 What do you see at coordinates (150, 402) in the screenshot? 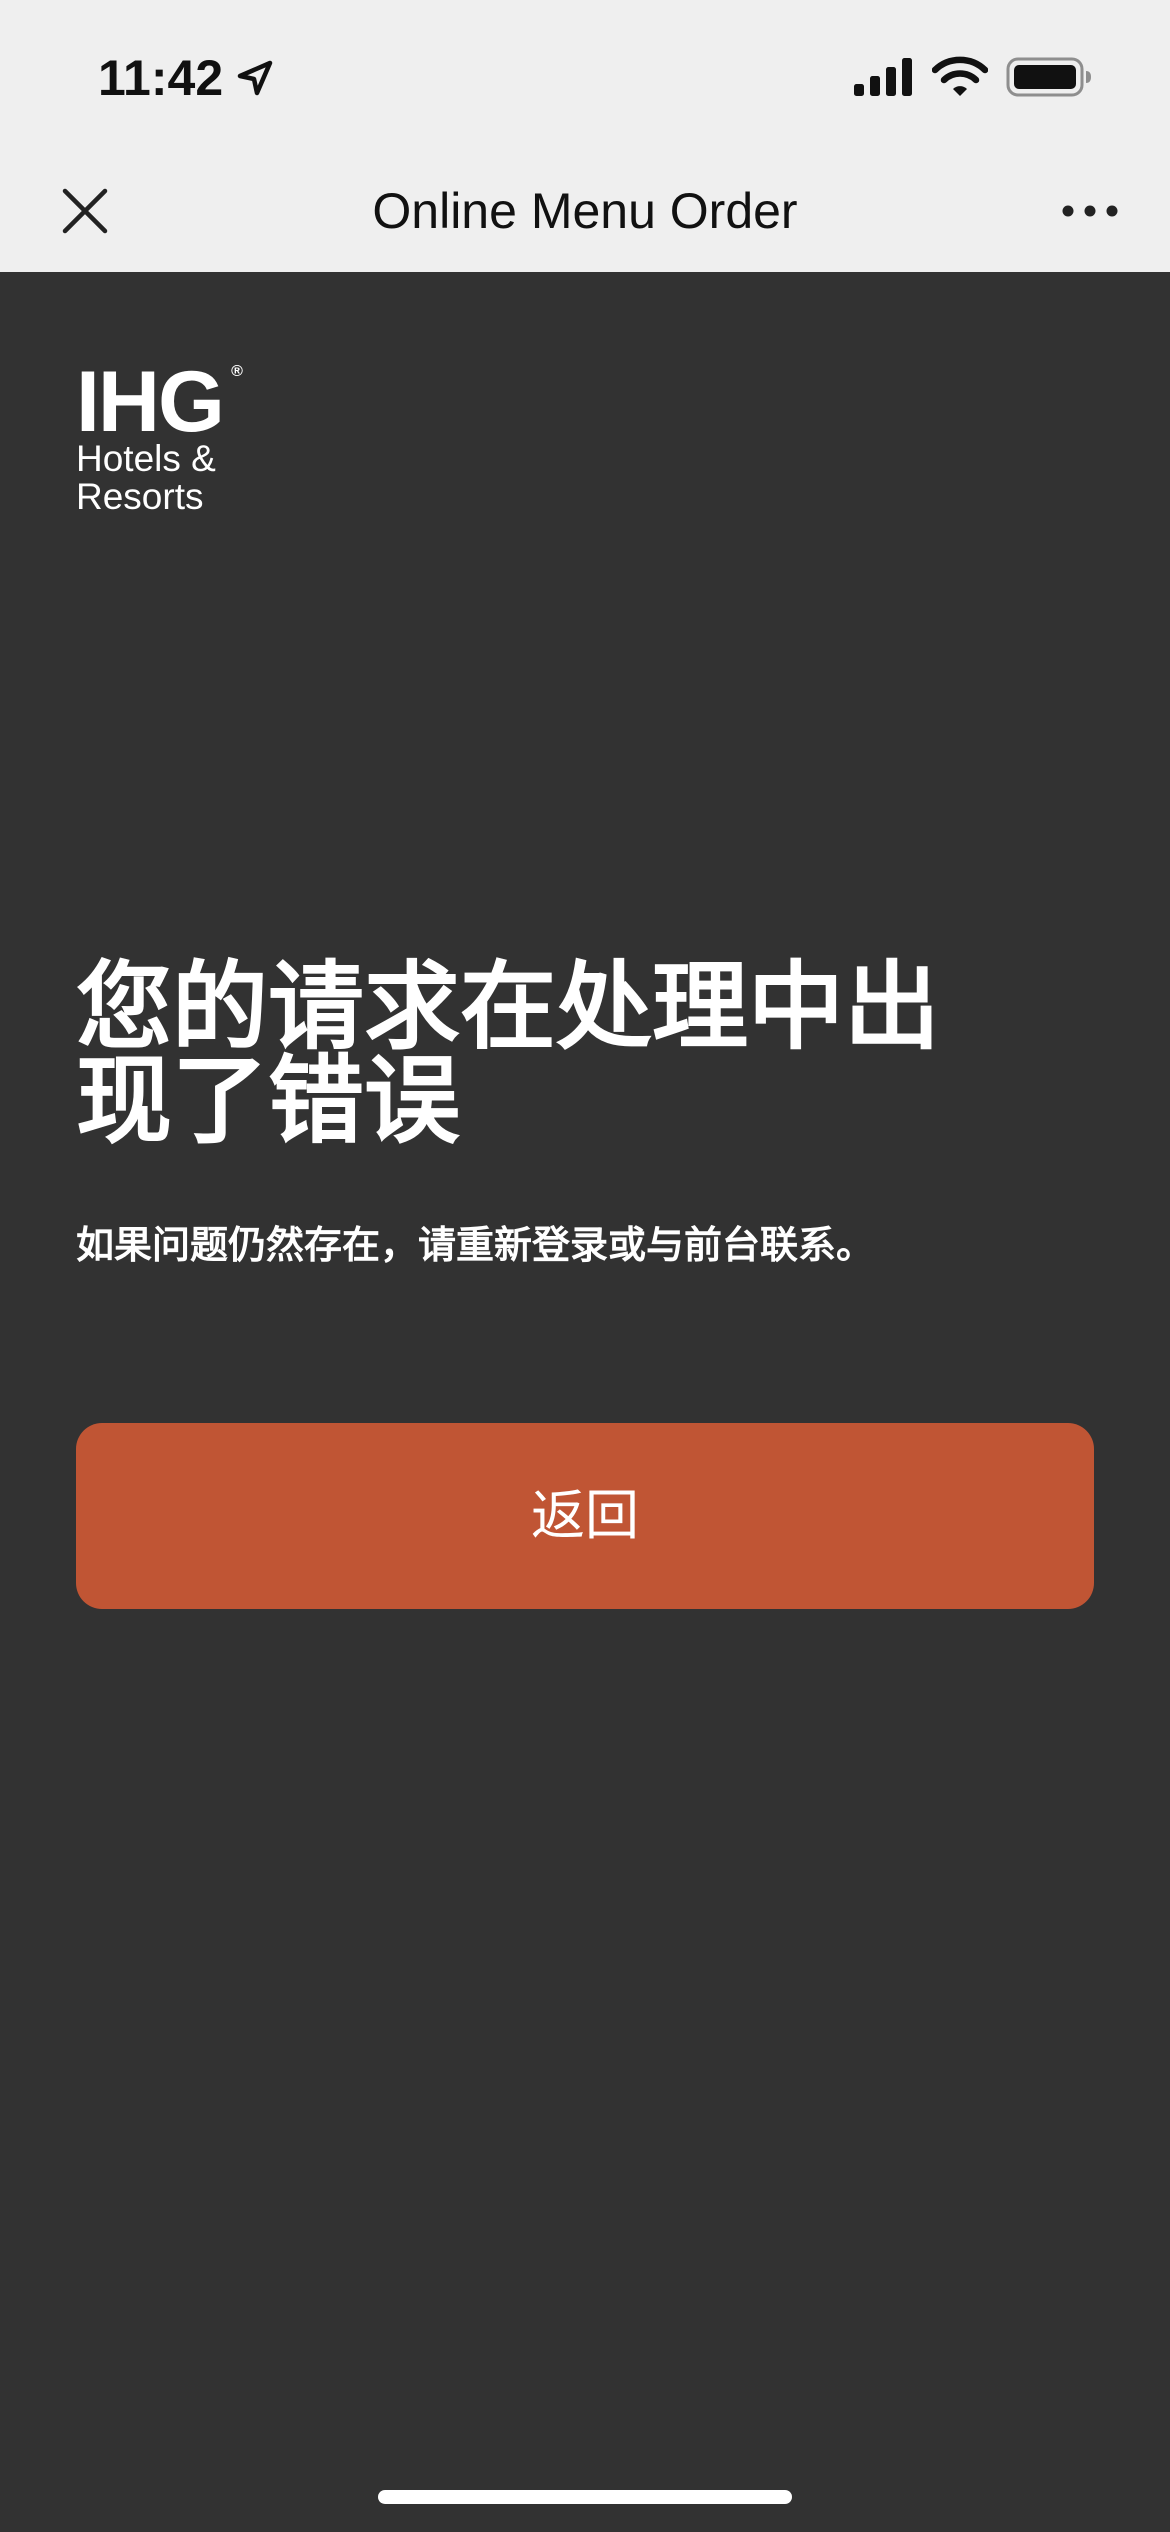
I see `logo-mark-text: IHG` at bounding box center [150, 402].